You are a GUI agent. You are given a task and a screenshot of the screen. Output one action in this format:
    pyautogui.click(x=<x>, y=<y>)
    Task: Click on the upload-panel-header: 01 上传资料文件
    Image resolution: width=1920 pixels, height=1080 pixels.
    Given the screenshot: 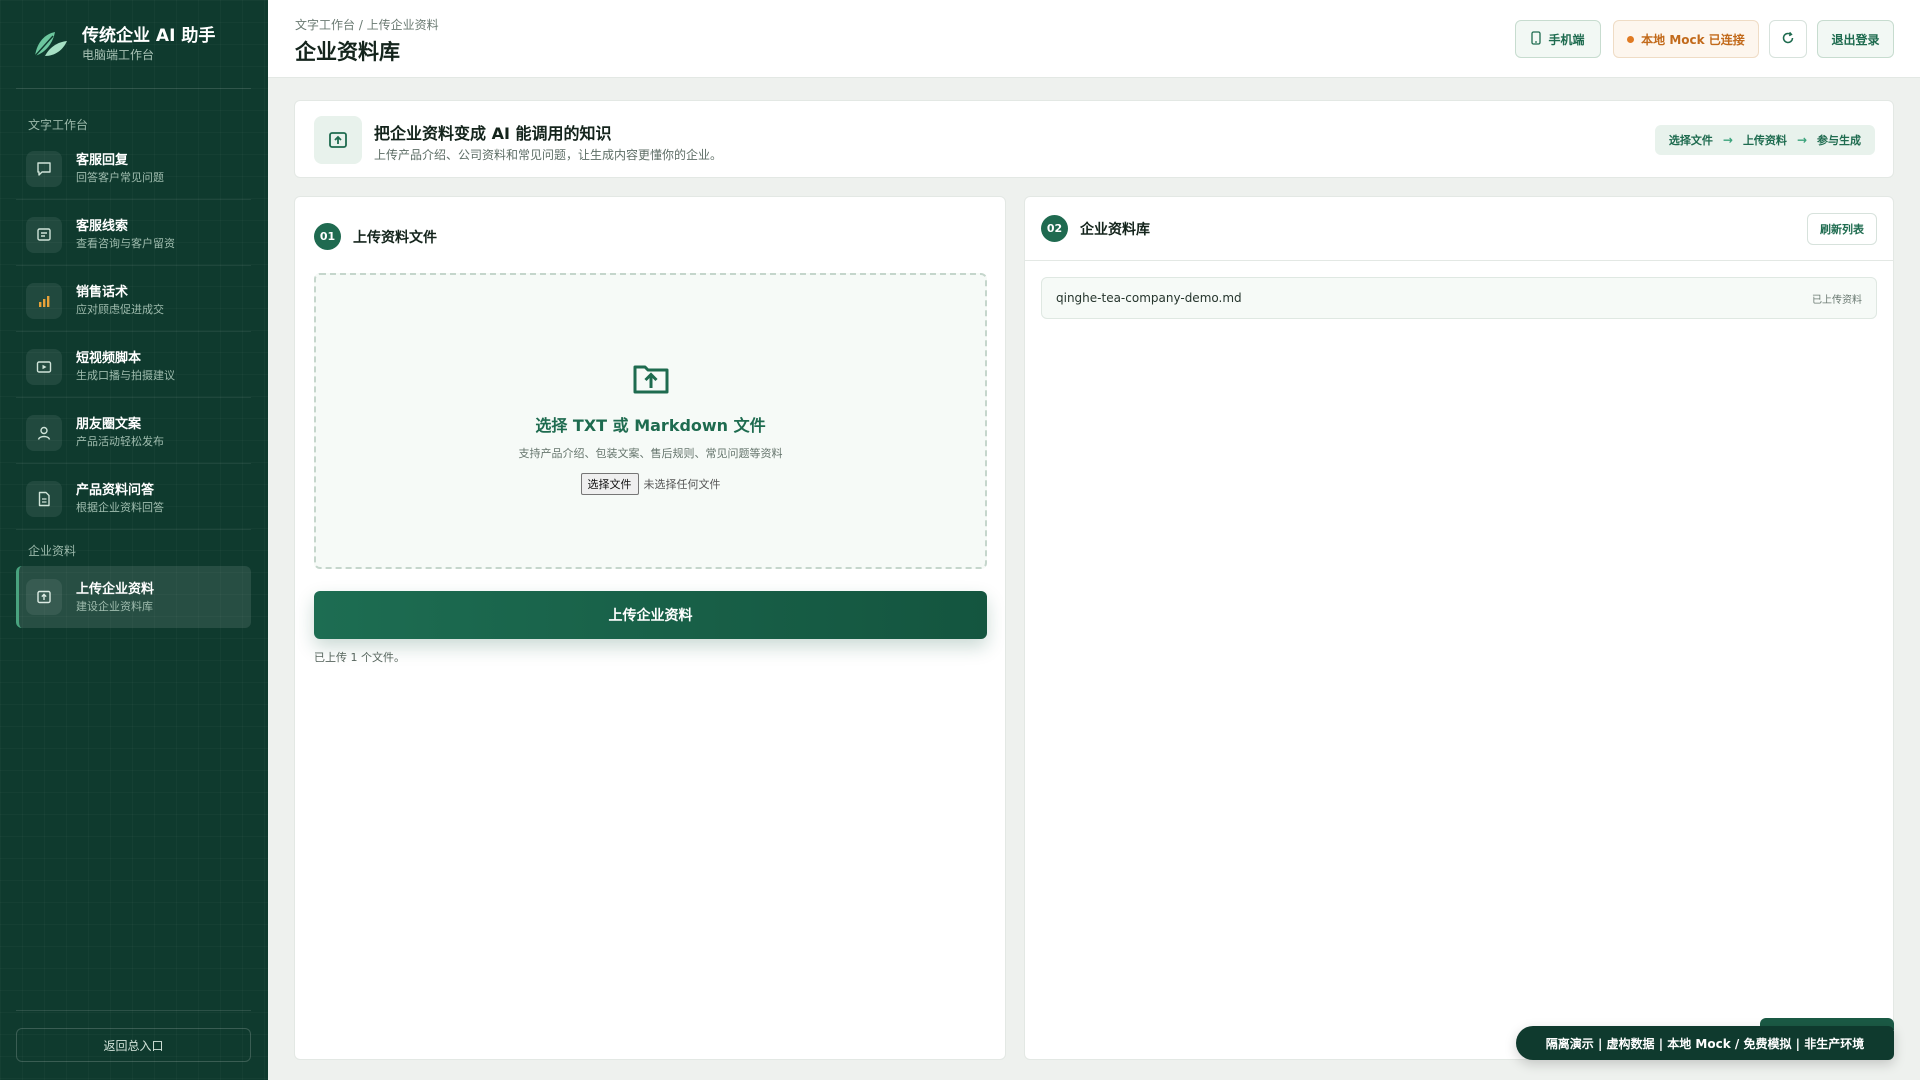 What is the action you would take?
    pyautogui.click(x=375, y=236)
    